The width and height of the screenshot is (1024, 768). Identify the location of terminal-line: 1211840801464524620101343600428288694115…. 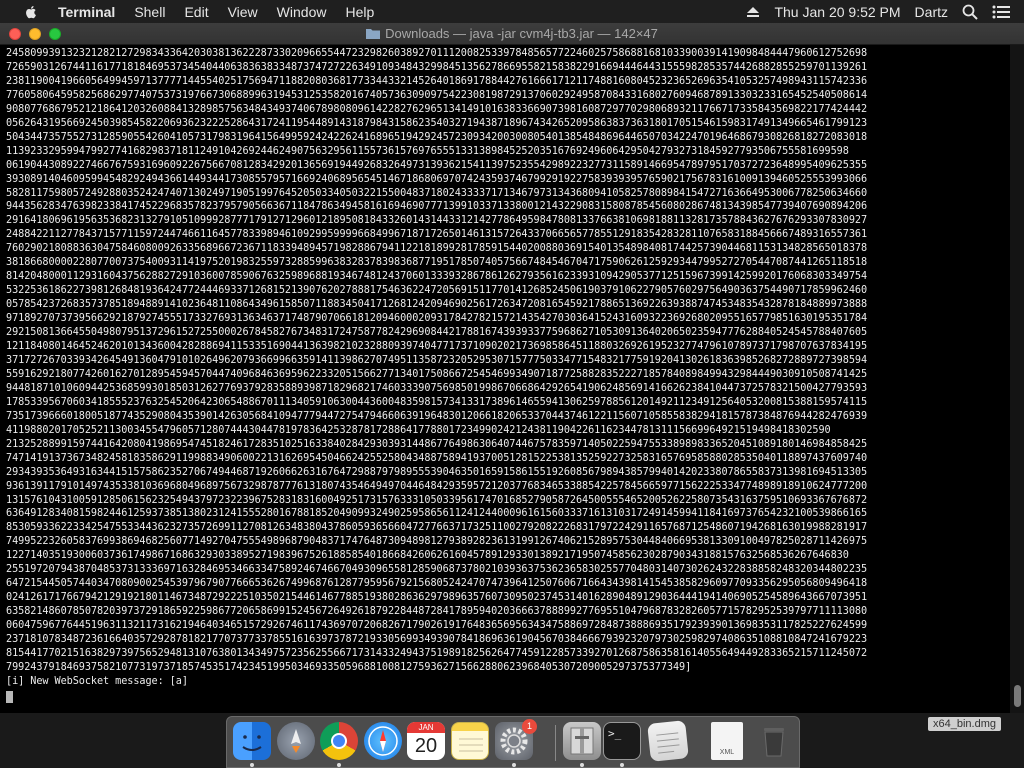
(437, 347).